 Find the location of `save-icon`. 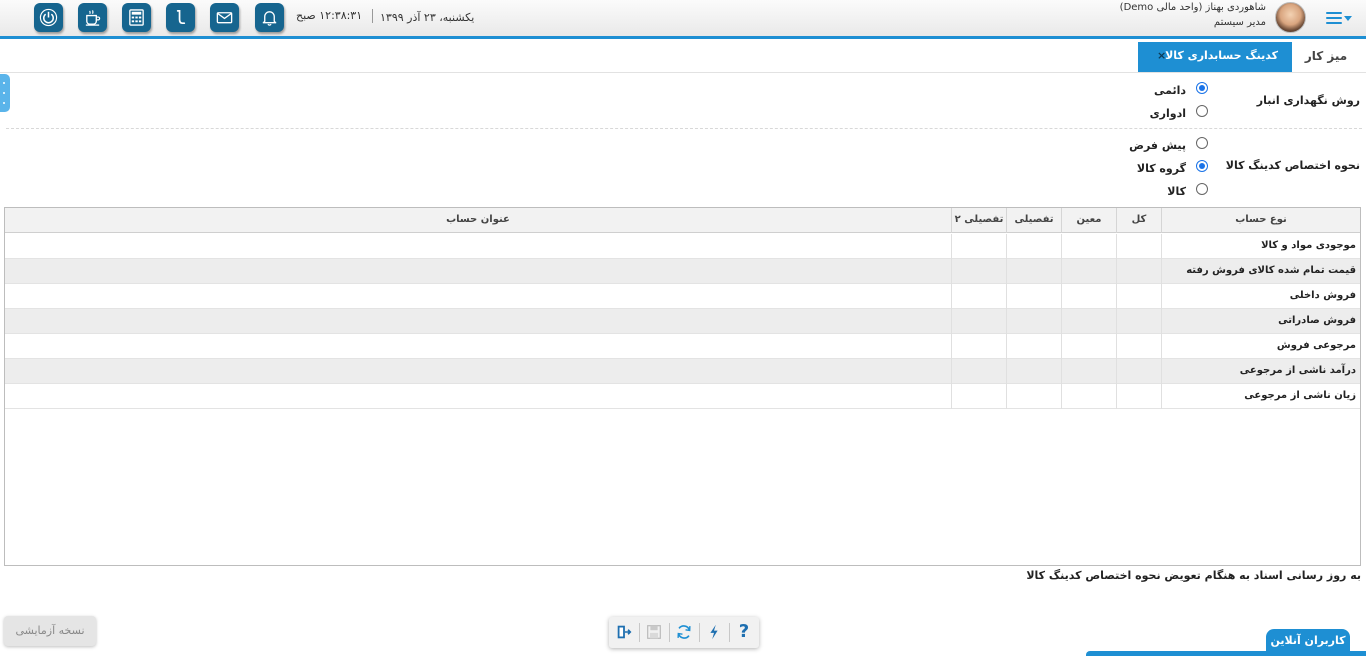

save-icon is located at coordinates (654, 632).